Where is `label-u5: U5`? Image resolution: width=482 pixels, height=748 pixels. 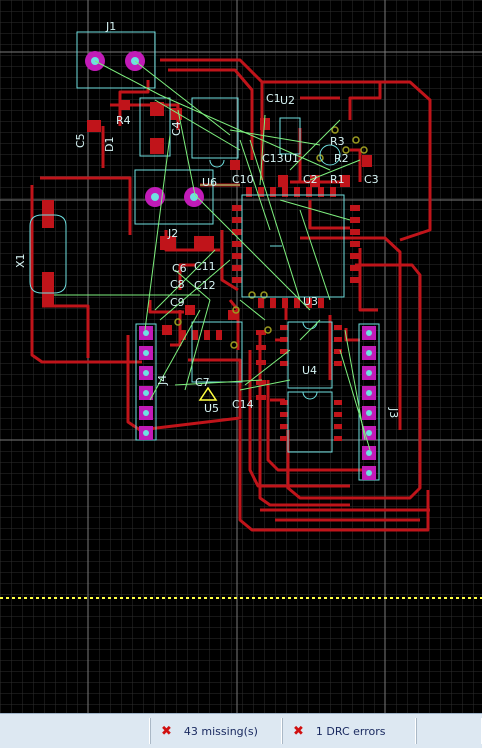
label-u5: U5 is located at coordinates (211, 408).